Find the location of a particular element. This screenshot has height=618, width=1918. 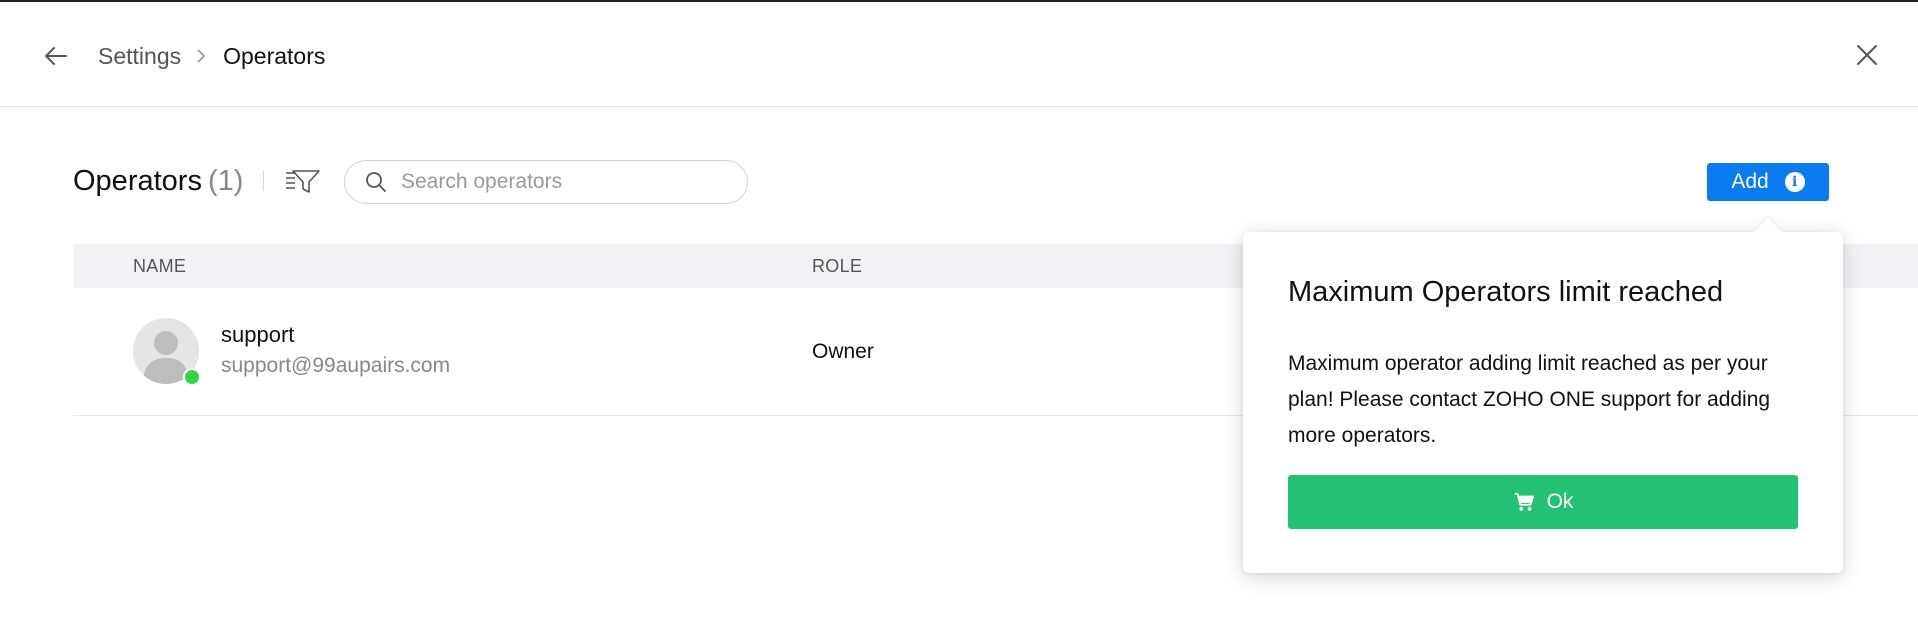

column-header-role: ROLE is located at coordinates (837, 266).